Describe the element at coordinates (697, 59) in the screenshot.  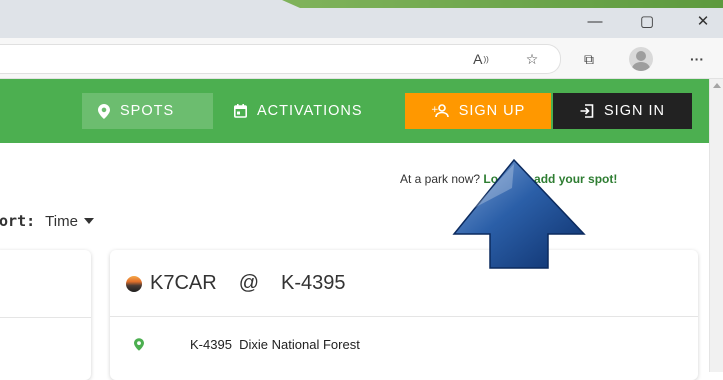
I see `more-menu-icon: ···` at that location.